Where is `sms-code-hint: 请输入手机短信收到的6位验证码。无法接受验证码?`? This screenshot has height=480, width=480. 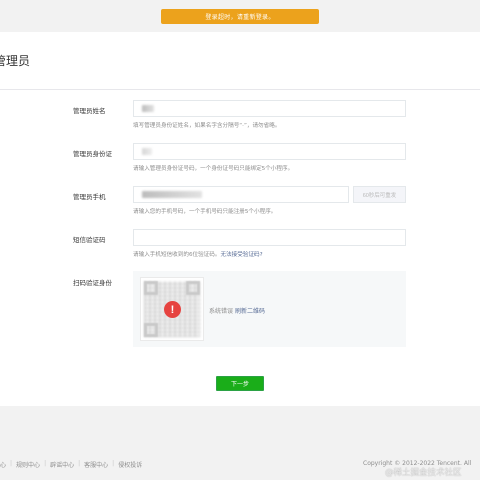 sms-code-hint: 请输入手机短信收到的6位验证码。无法接受验证码? is located at coordinates (198, 254).